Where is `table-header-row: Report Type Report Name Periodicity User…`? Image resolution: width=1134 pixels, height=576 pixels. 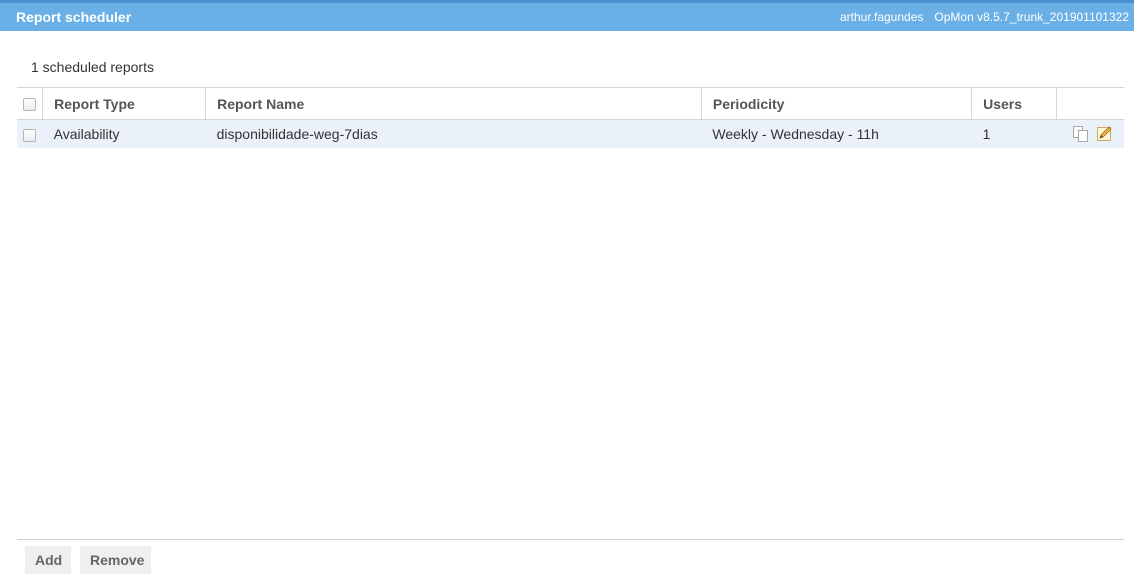 table-header-row: Report Type Report Name Periodicity User… is located at coordinates (570, 103).